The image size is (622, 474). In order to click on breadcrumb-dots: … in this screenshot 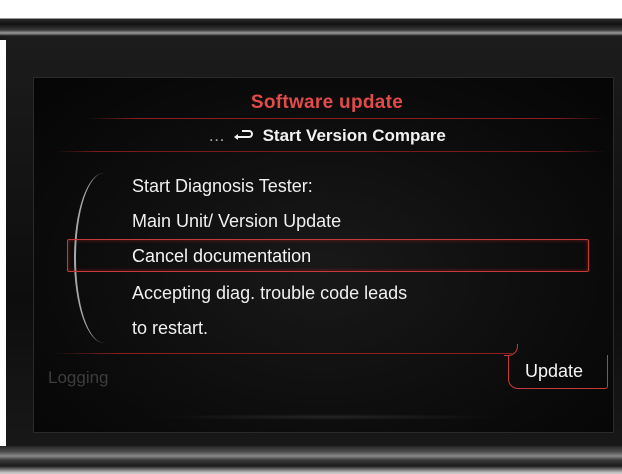, I will do `click(217, 135)`.